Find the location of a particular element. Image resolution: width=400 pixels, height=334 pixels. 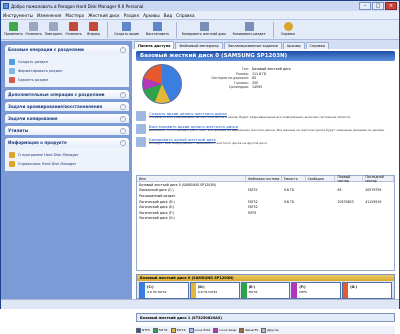

back-button: Отменить is located at coordinates (73, 28).